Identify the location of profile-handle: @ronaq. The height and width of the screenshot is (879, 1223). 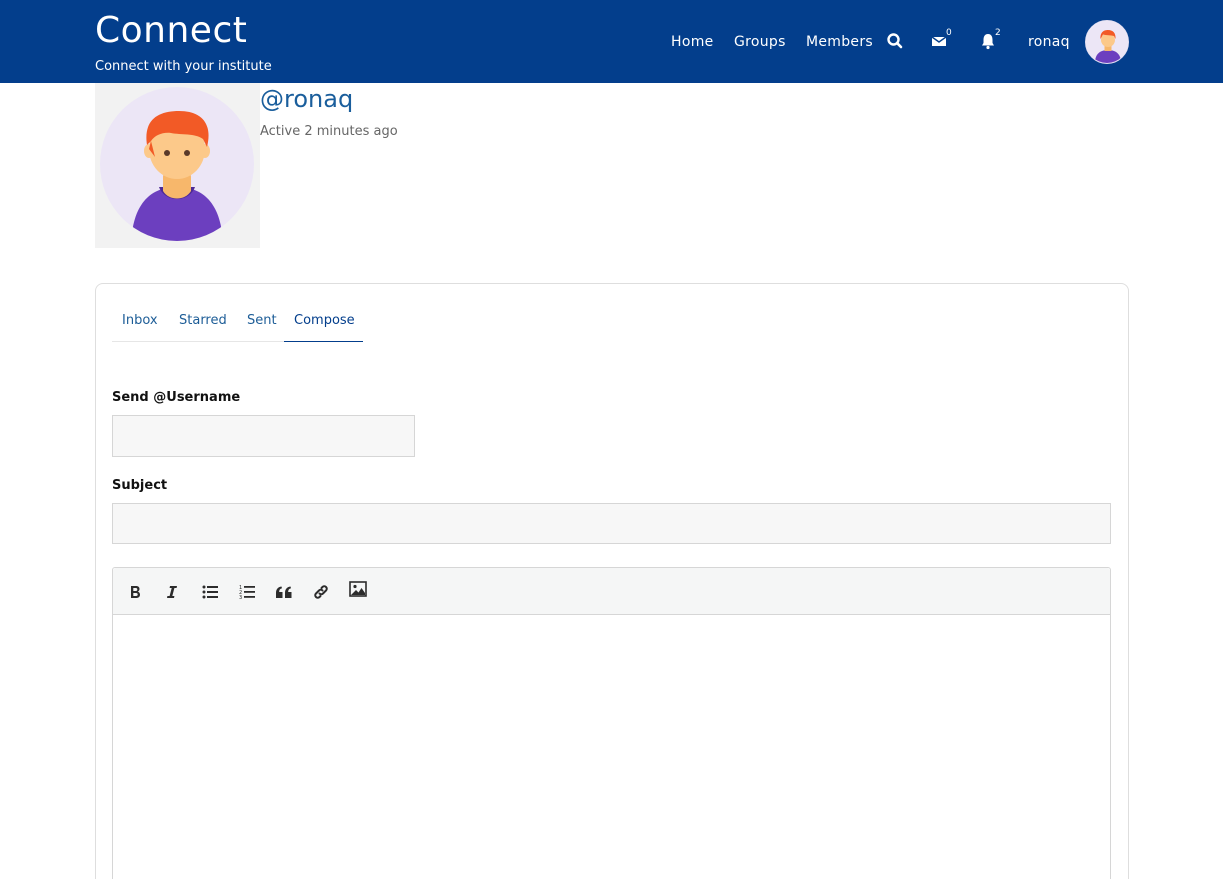
(306, 99).